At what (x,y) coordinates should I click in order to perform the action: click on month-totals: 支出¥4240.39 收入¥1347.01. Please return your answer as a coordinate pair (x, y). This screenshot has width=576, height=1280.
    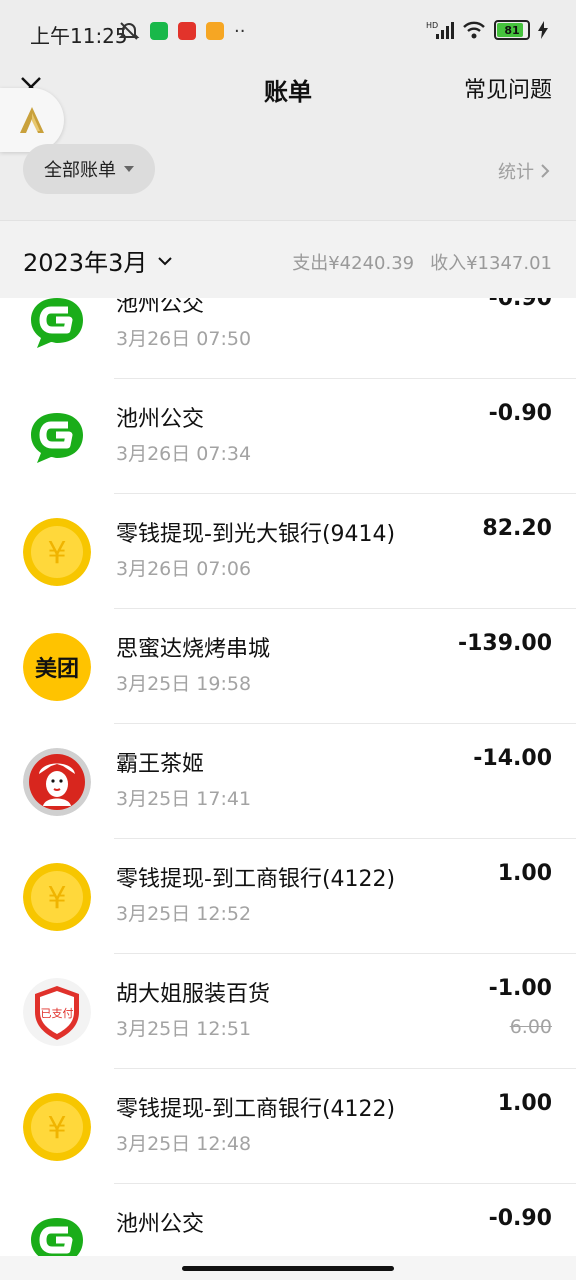
    Looking at the image, I should click on (422, 262).